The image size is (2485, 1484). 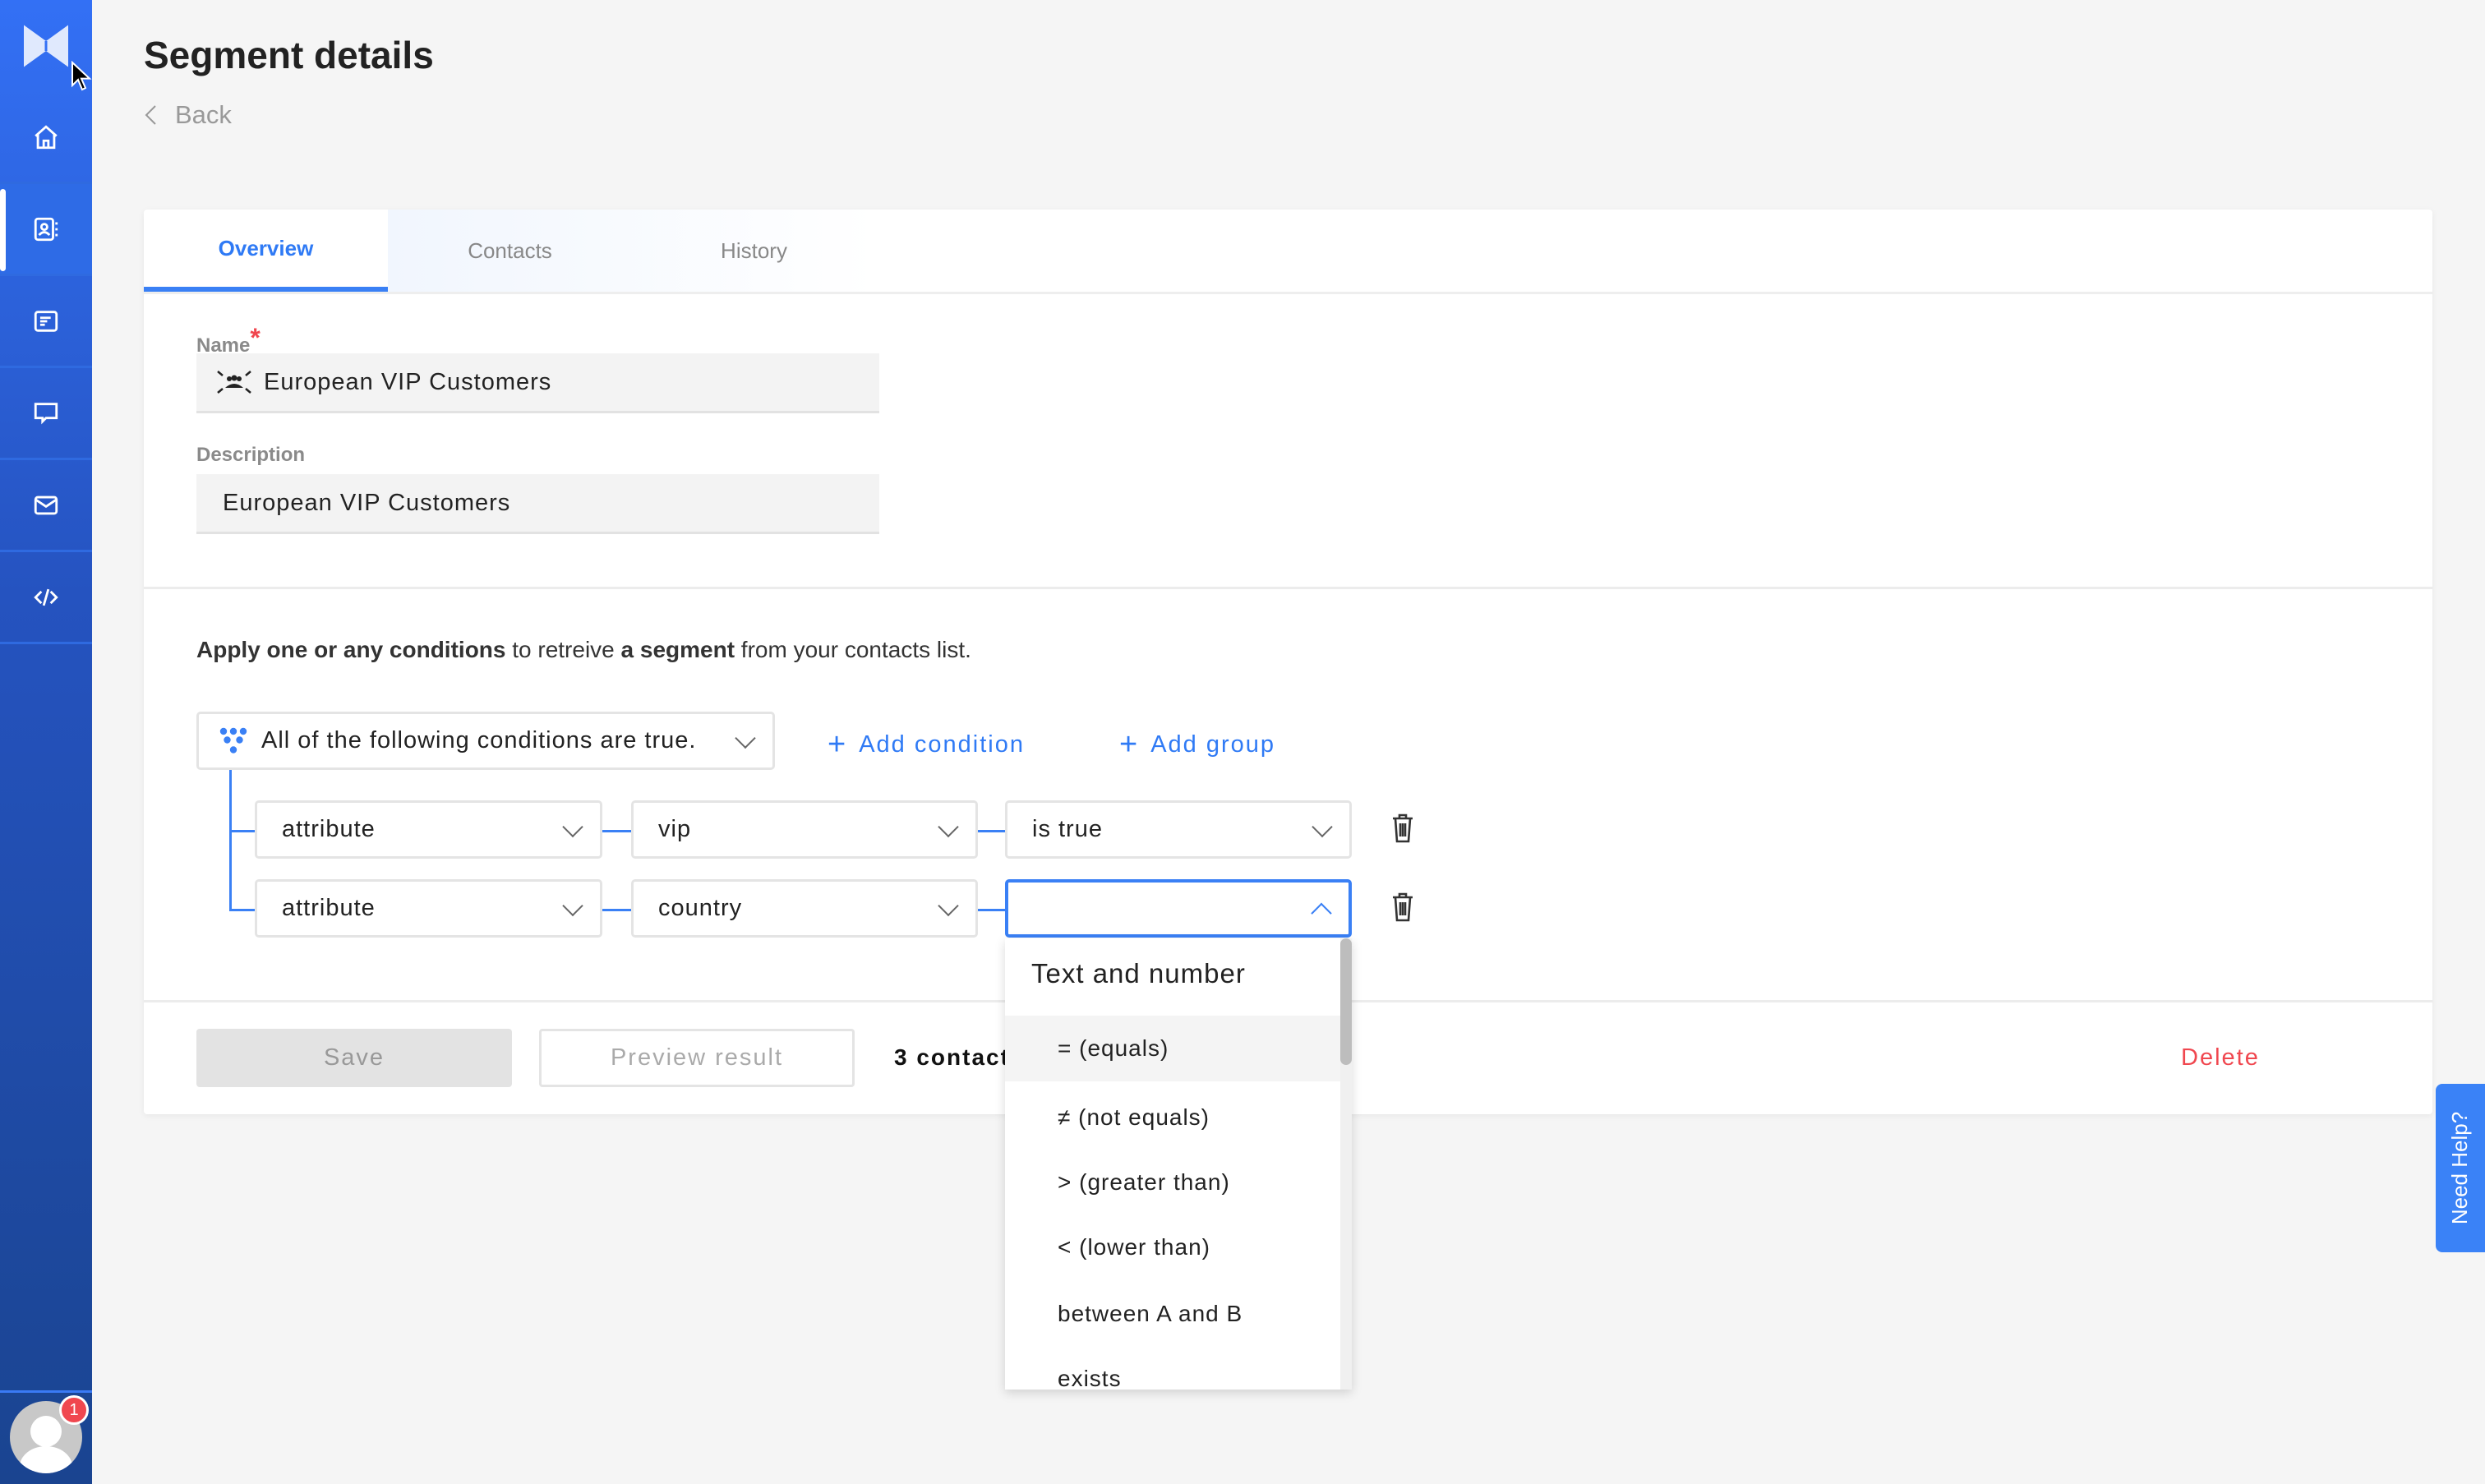 What do you see at coordinates (675, 829) in the screenshot?
I see `select-value: vip` at bounding box center [675, 829].